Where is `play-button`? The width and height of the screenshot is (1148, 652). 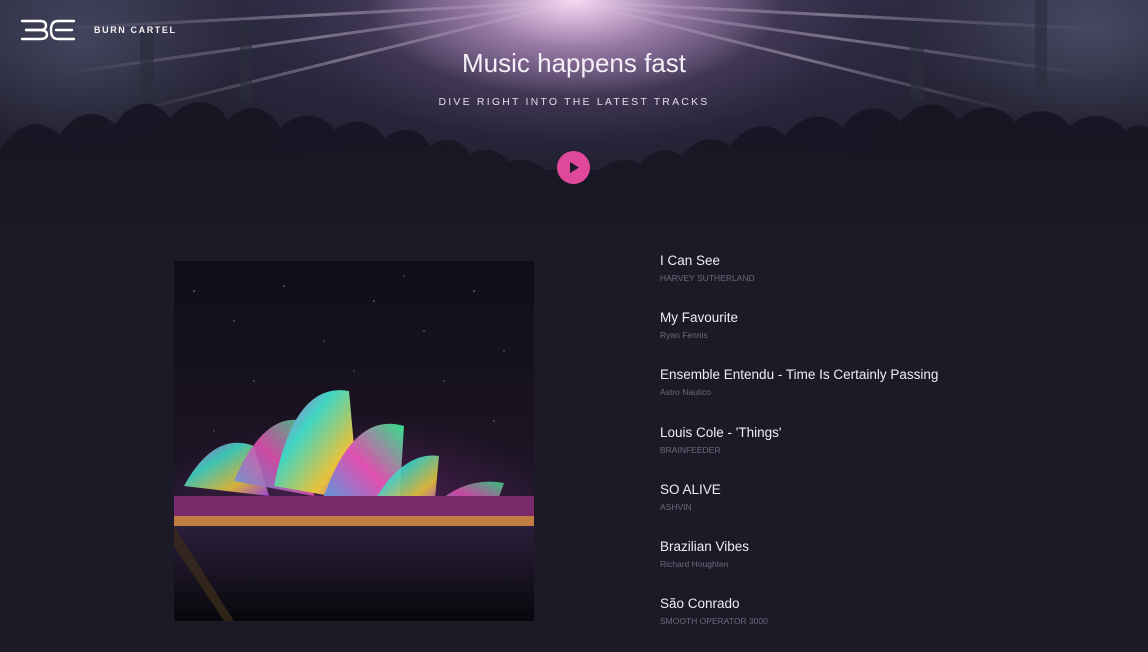 play-button is located at coordinates (573, 167).